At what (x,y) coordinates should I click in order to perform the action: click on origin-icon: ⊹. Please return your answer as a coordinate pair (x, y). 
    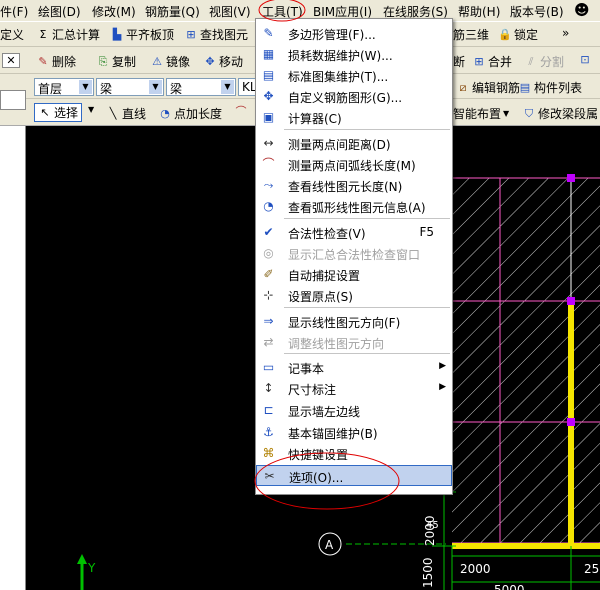
    Looking at the image, I should click on (268, 295).